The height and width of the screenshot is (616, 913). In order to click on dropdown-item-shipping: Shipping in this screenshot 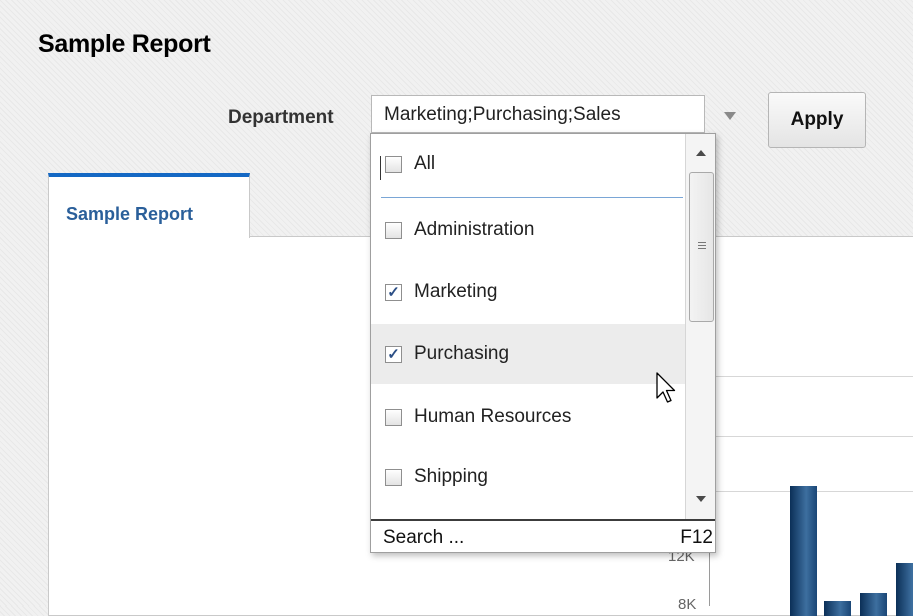, I will do `click(528, 477)`.